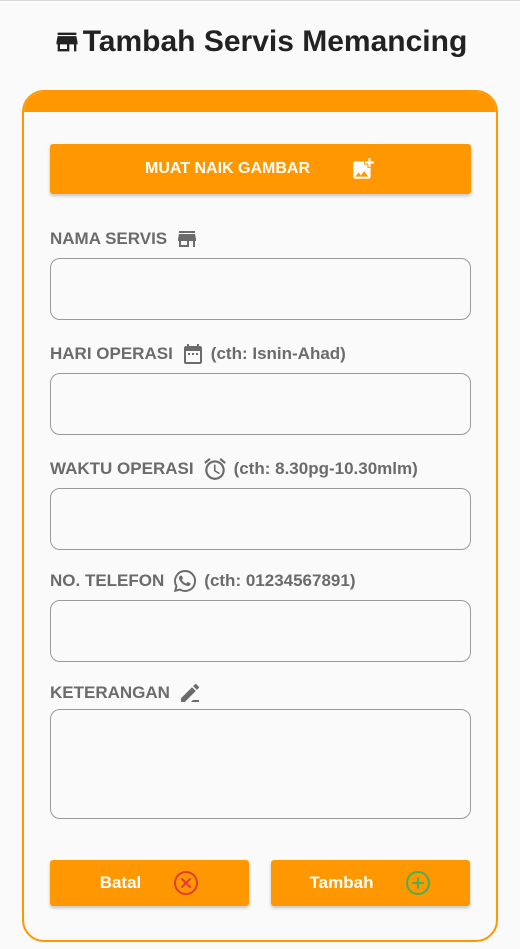 The width and height of the screenshot is (520, 949). What do you see at coordinates (260, 289) in the screenshot?
I see `nama-servis-input` at bounding box center [260, 289].